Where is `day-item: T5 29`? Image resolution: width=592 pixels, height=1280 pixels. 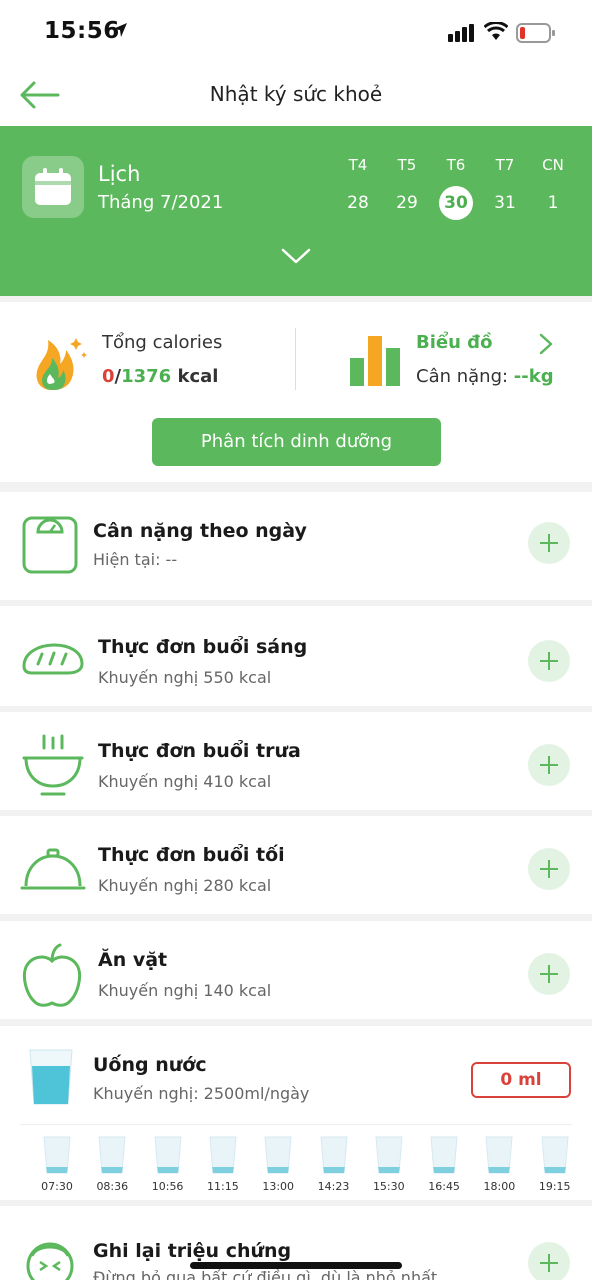
day-item: T5 29 is located at coordinates (407, 188).